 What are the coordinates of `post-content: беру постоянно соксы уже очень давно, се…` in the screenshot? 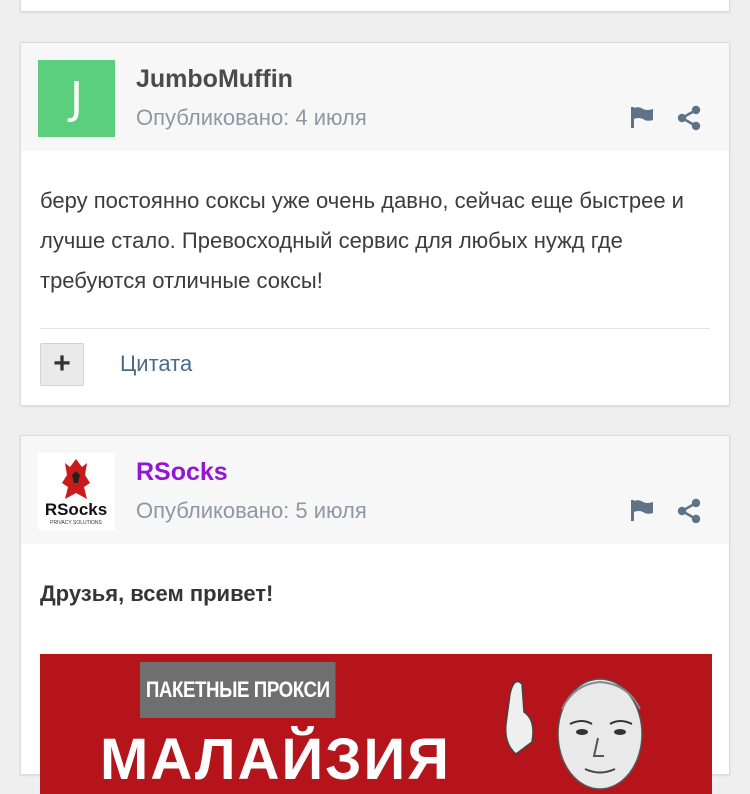 It's located at (362, 240).